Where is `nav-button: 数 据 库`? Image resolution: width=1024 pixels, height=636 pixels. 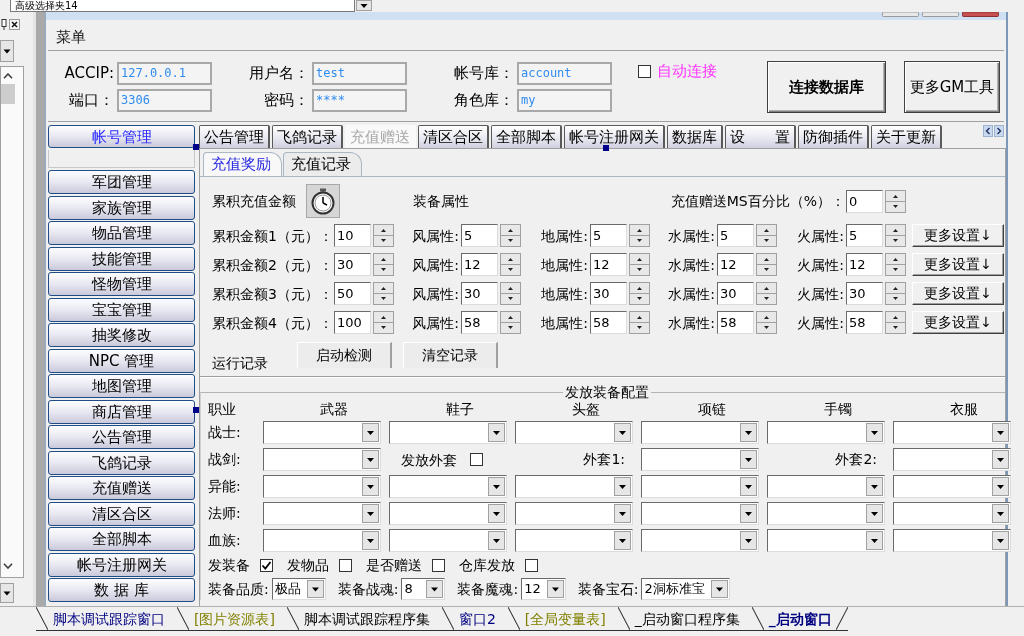 nav-button: 数 据 库 is located at coordinates (121, 590).